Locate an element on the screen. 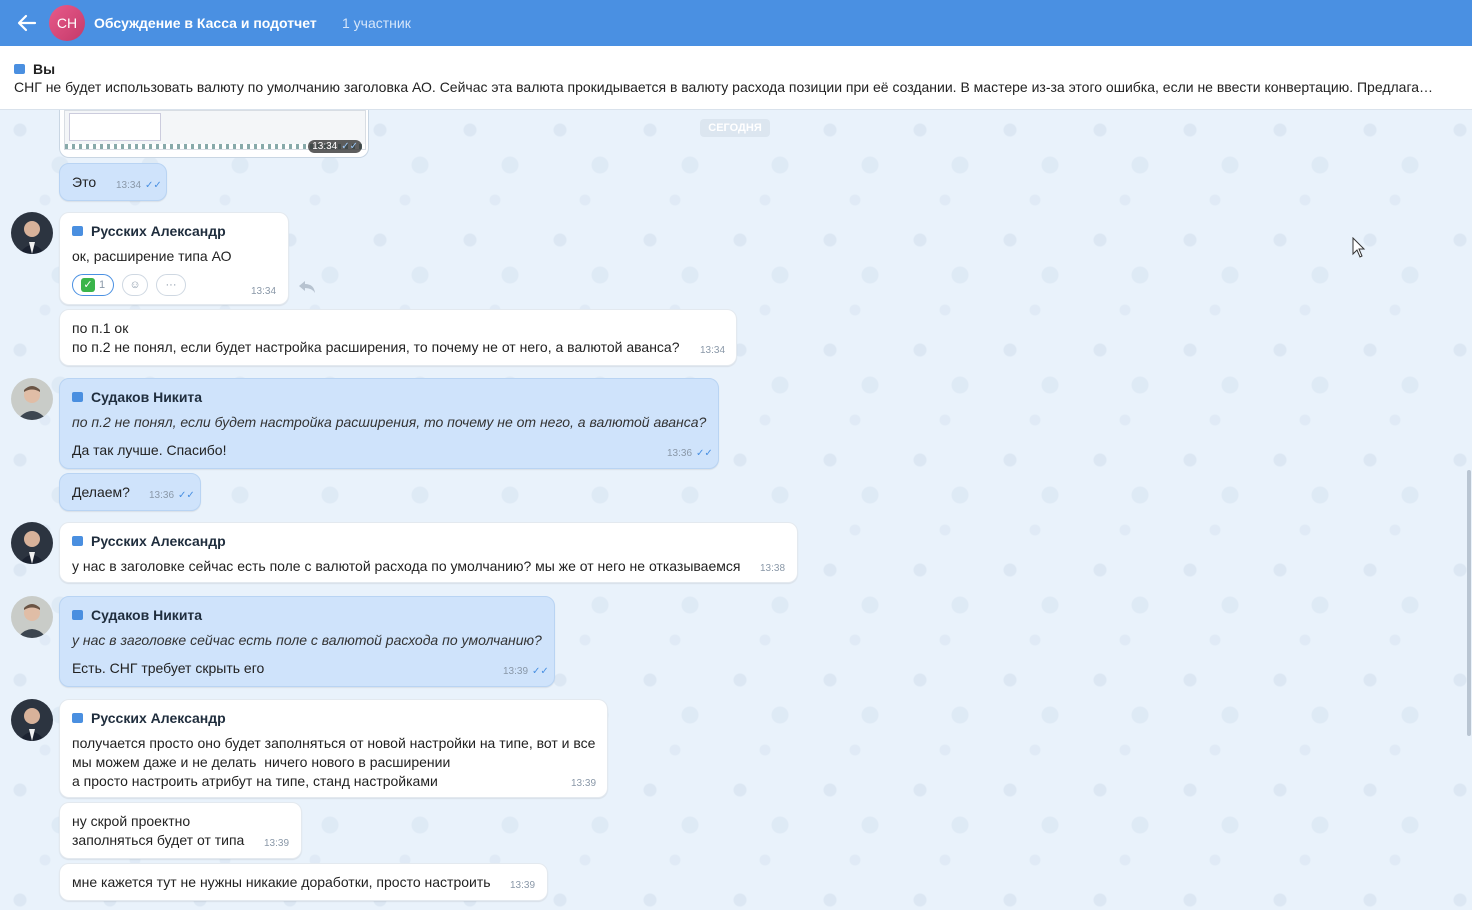  add-reaction-button: ☺ is located at coordinates (135, 285).